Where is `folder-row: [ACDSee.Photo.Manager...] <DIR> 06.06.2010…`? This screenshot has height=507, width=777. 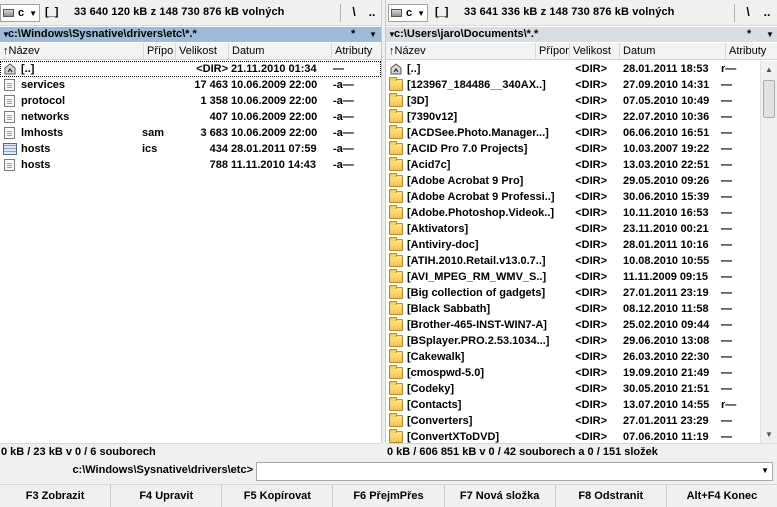
folder-row: [ACDSee.Photo.Manager...] <DIR> 06.06.2010… is located at coordinates (581, 133).